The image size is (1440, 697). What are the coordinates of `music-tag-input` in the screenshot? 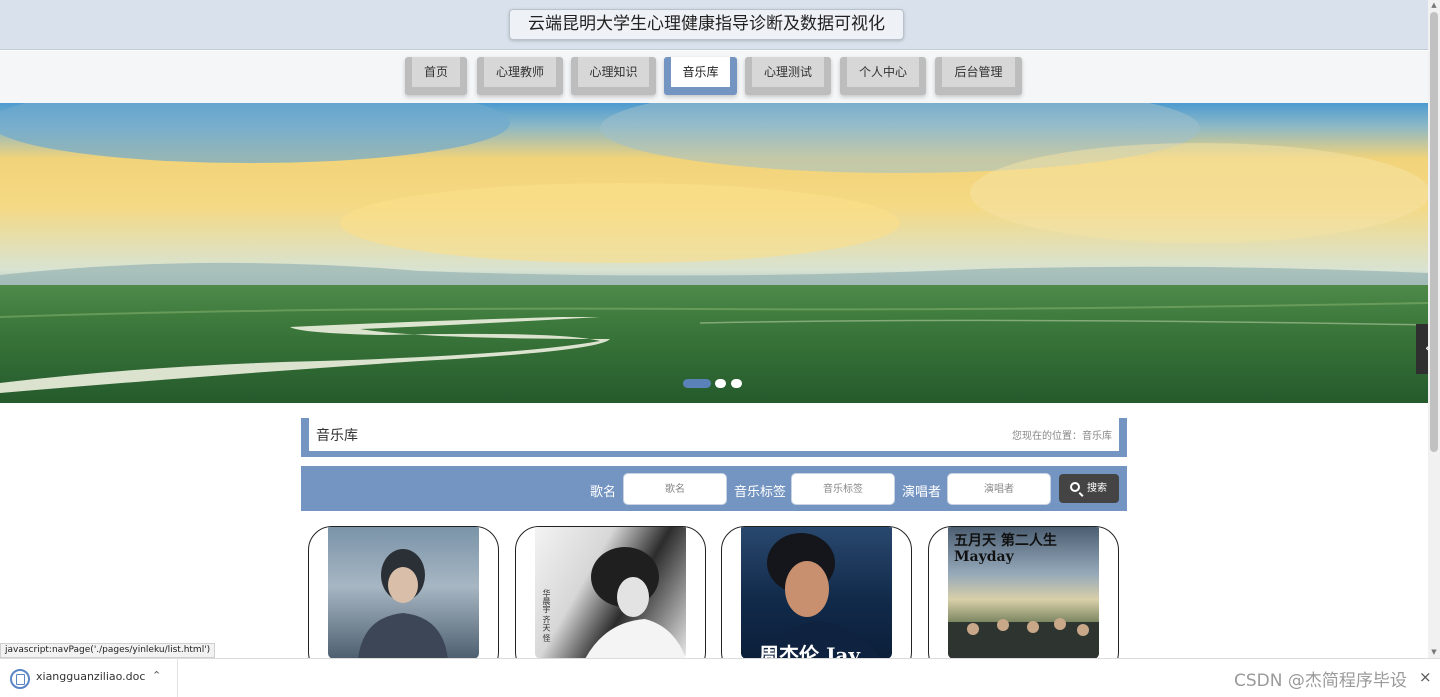 It's located at (843, 489).